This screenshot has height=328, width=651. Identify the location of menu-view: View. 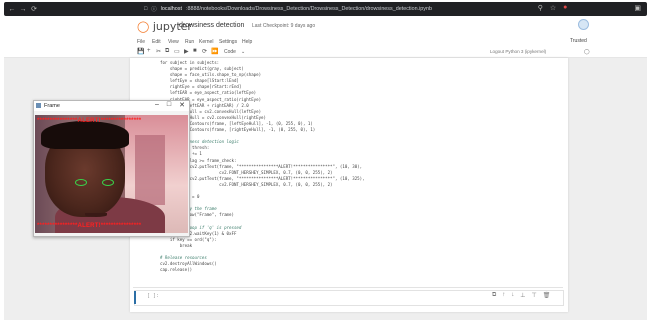
(173, 42).